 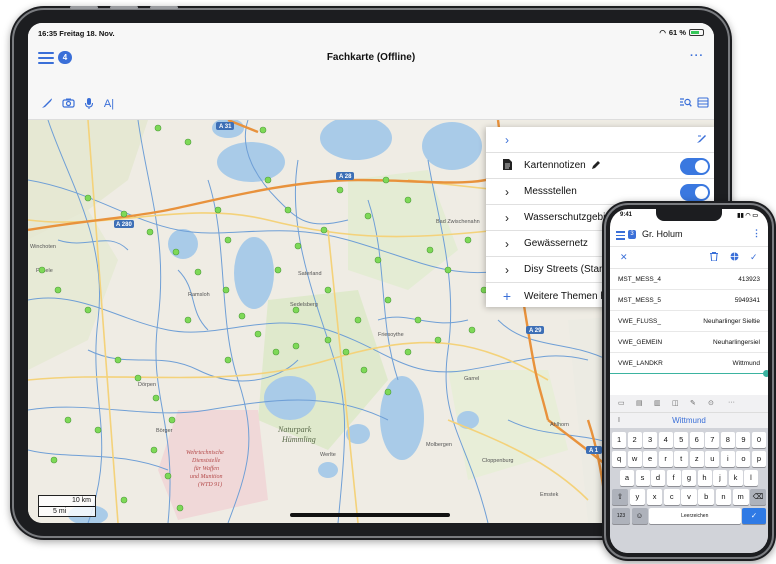 I want to click on note-icon: ▤, so click(x=639, y=403).